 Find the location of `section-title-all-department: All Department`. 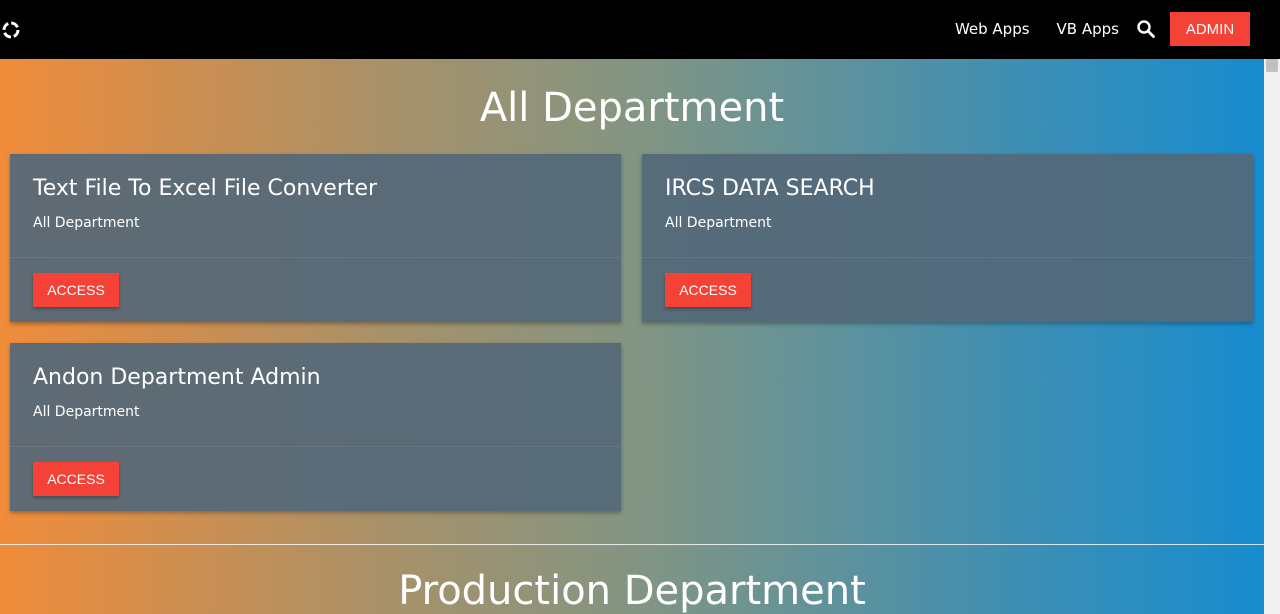

section-title-all-department: All Department is located at coordinates (632, 108).